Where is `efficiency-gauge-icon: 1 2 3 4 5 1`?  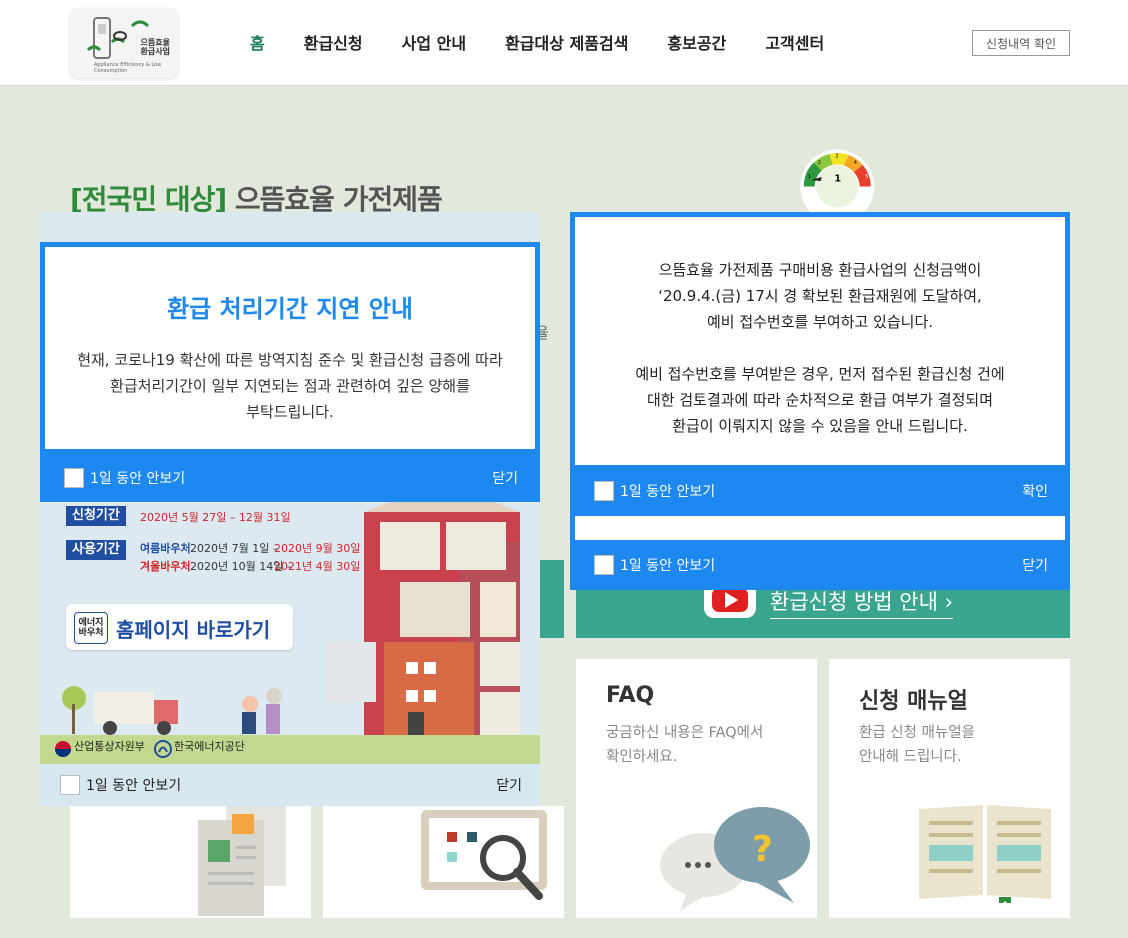
efficiency-gauge-icon: 1 2 3 4 5 1 is located at coordinates (837, 183).